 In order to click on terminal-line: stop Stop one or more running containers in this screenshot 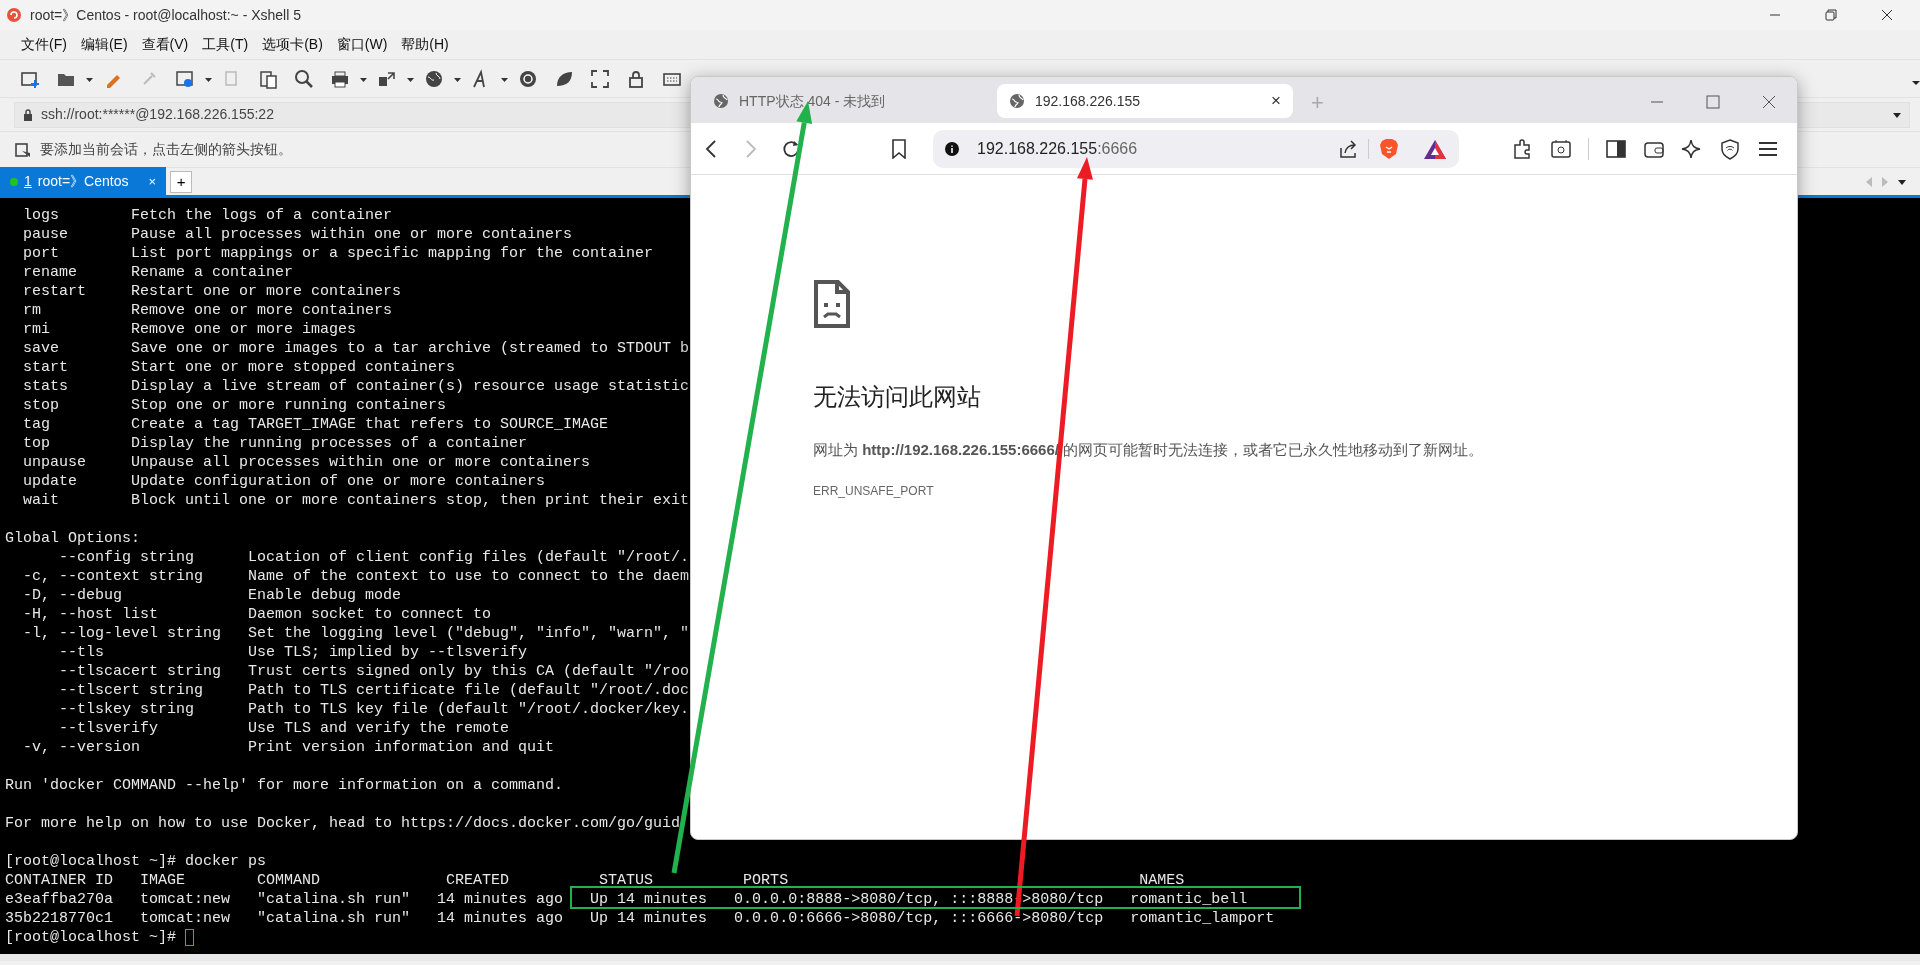, I will do `click(234, 405)`.